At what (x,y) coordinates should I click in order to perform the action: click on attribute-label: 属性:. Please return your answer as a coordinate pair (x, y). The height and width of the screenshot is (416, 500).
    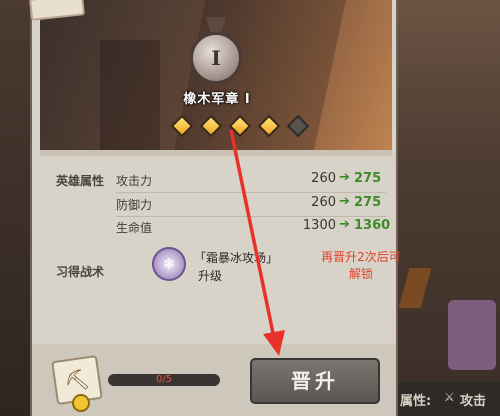
    Looking at the image, I should click on (416, 401).